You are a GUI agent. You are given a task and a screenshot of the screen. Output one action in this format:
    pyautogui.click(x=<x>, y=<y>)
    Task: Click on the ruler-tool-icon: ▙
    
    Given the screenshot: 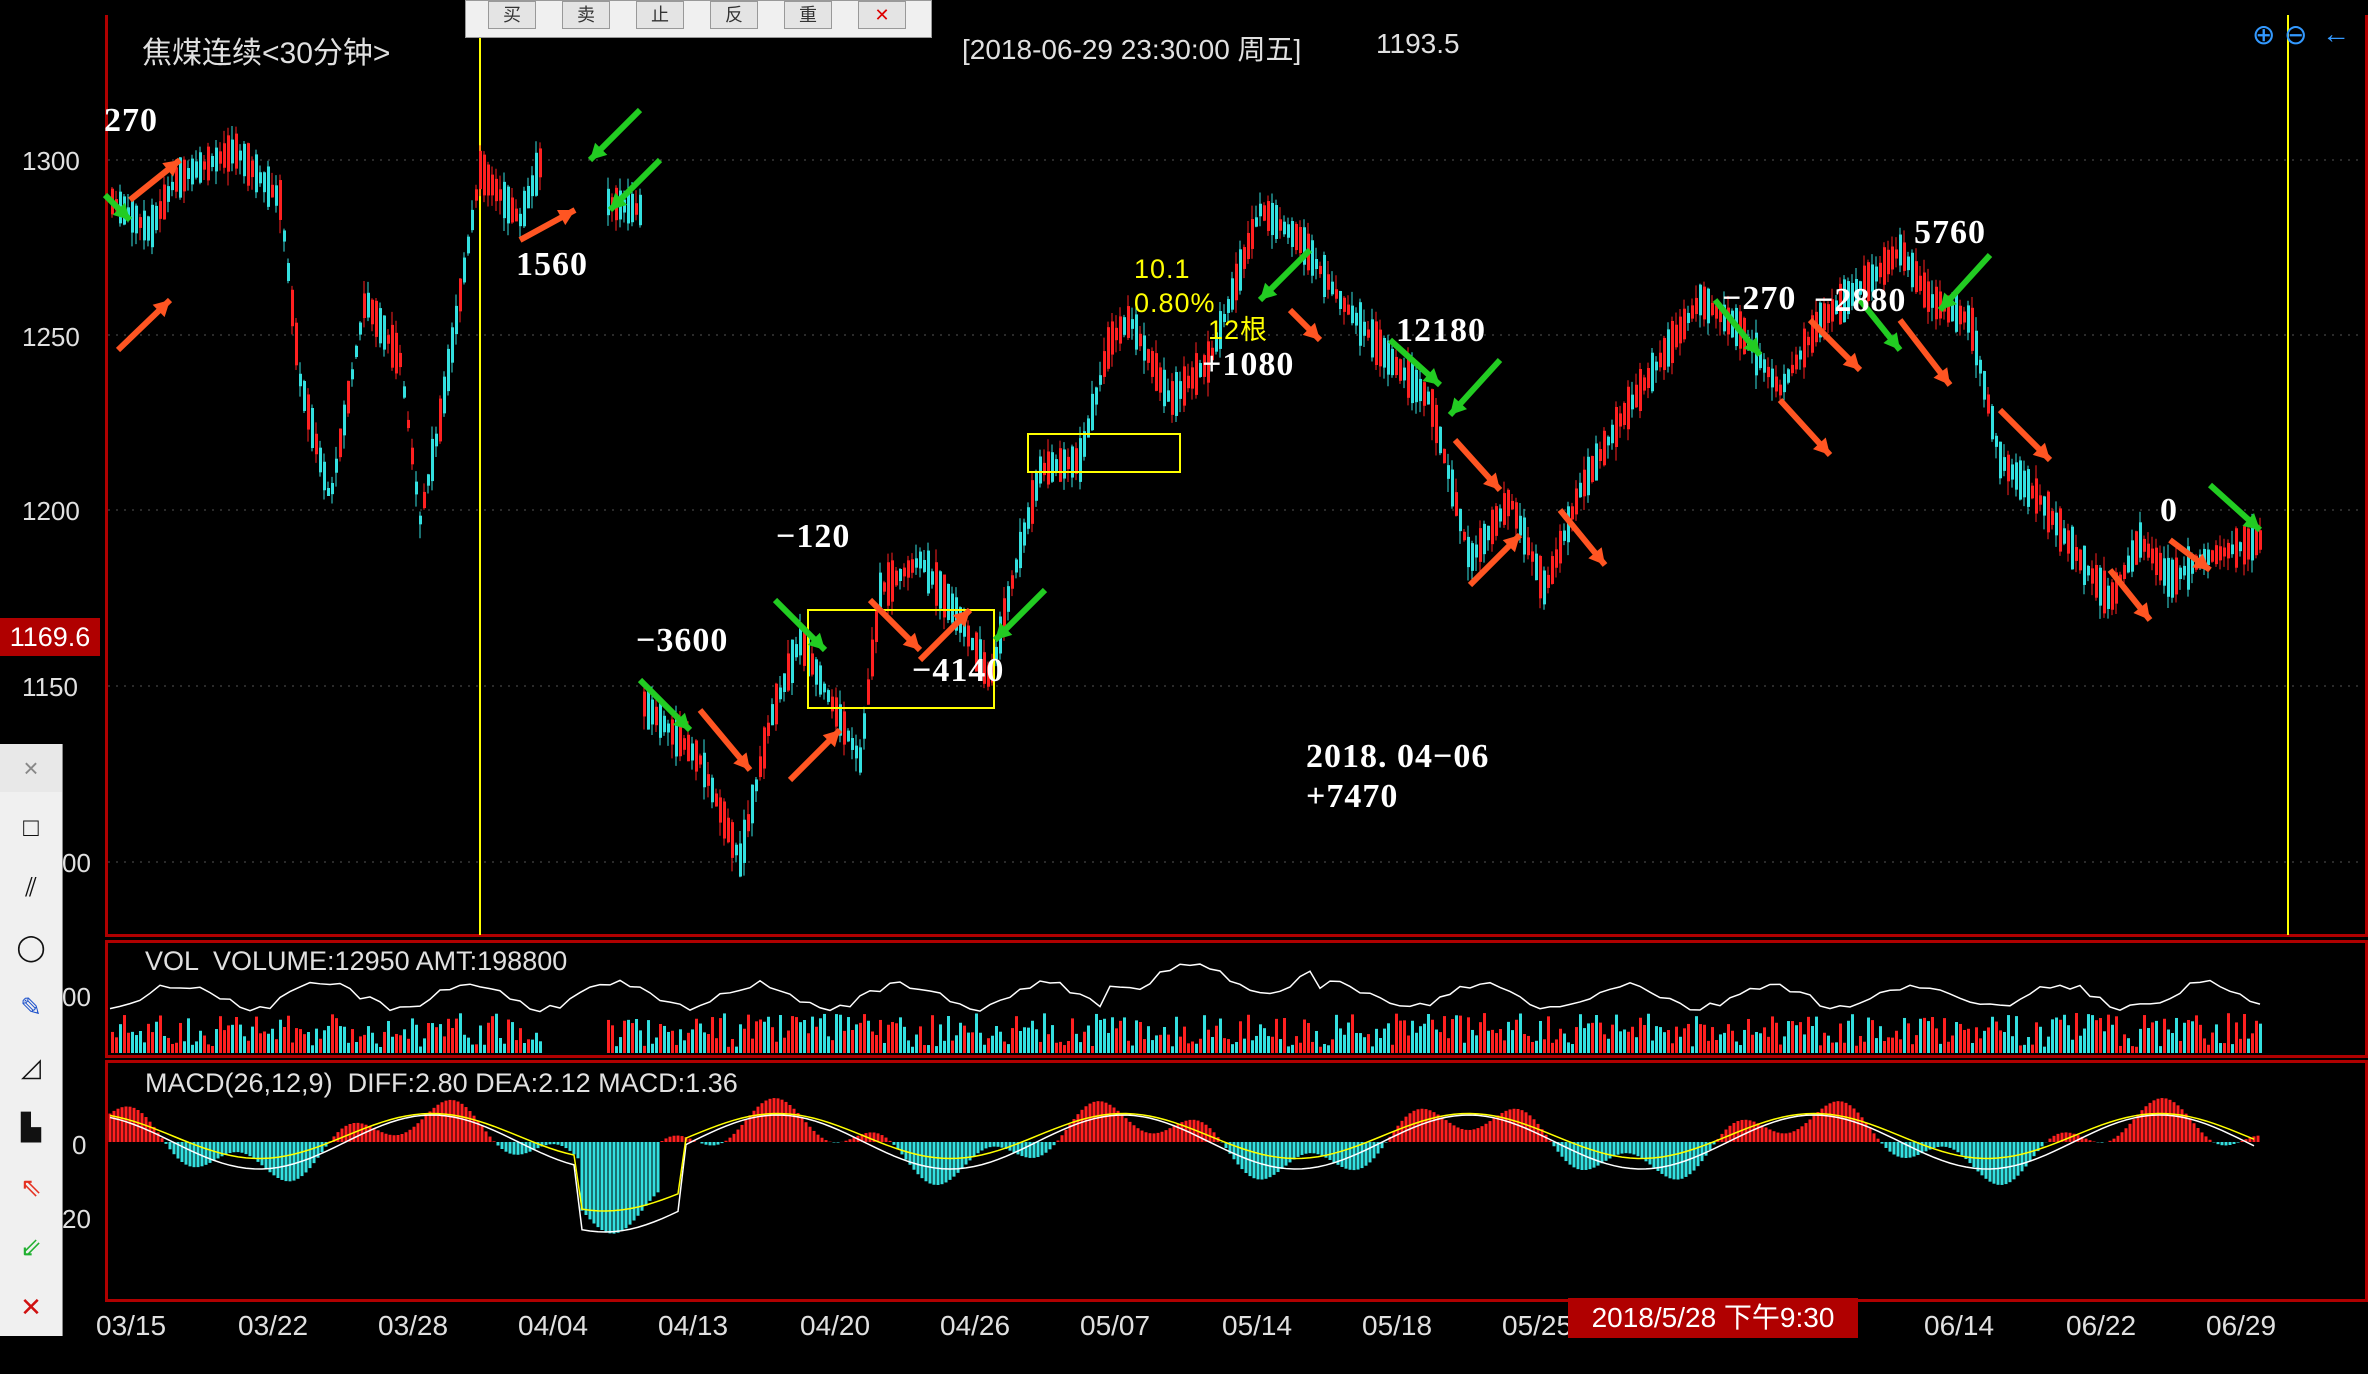 What is the action you would take?
    pyautogui.click(x=31, y=1127)
    